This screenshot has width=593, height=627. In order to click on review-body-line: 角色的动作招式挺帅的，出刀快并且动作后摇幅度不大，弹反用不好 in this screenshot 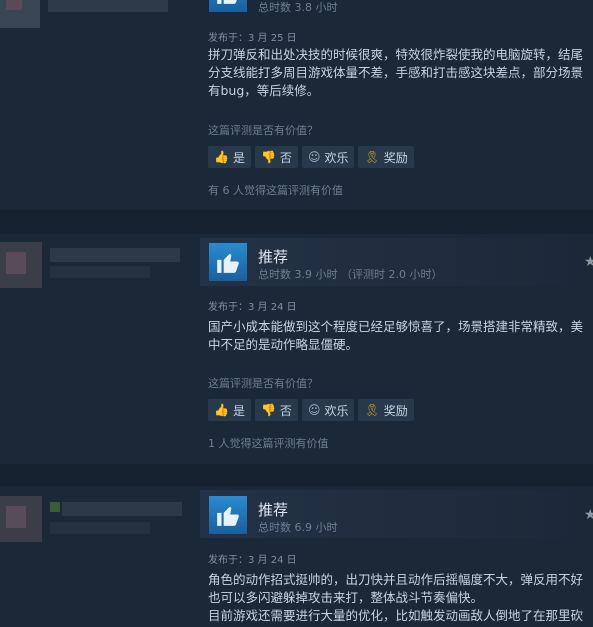, I will do `click(396, 579)`.